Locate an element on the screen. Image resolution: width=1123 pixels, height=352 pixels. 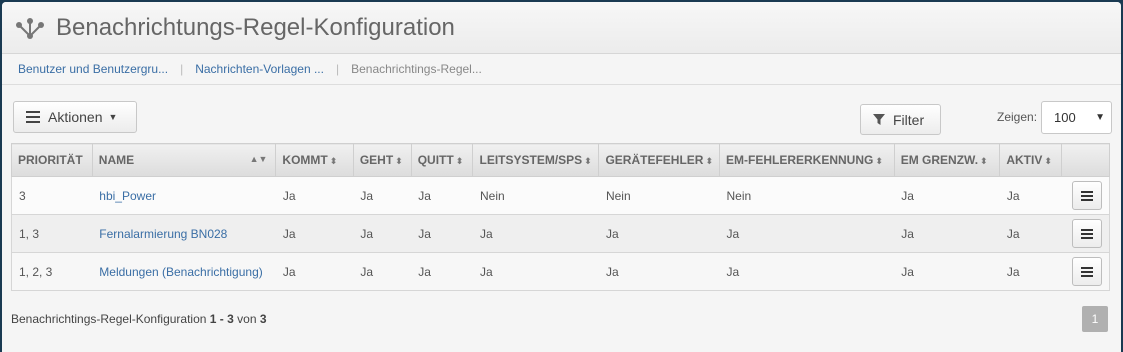
cell-geraetefehler: Nein is located at coordinates (659, 195).